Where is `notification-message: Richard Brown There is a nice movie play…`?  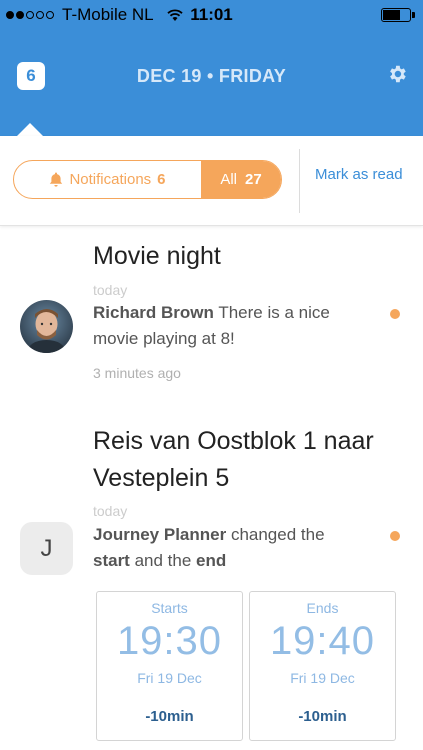 notification-message: Richard Brown There is a nice movie play… is located at coordinates (233, 326).